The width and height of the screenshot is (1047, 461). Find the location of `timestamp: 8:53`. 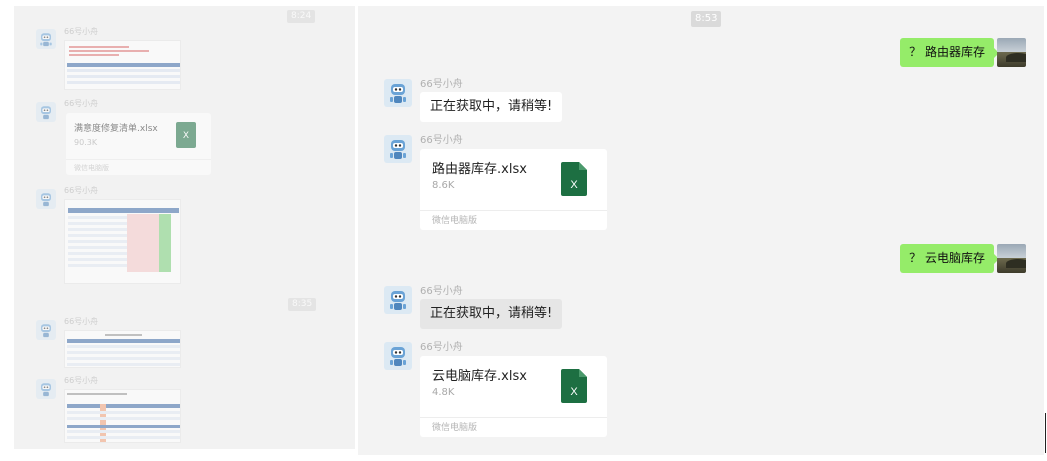

timestamp: 8:53 is located at coordinates (706, 19).